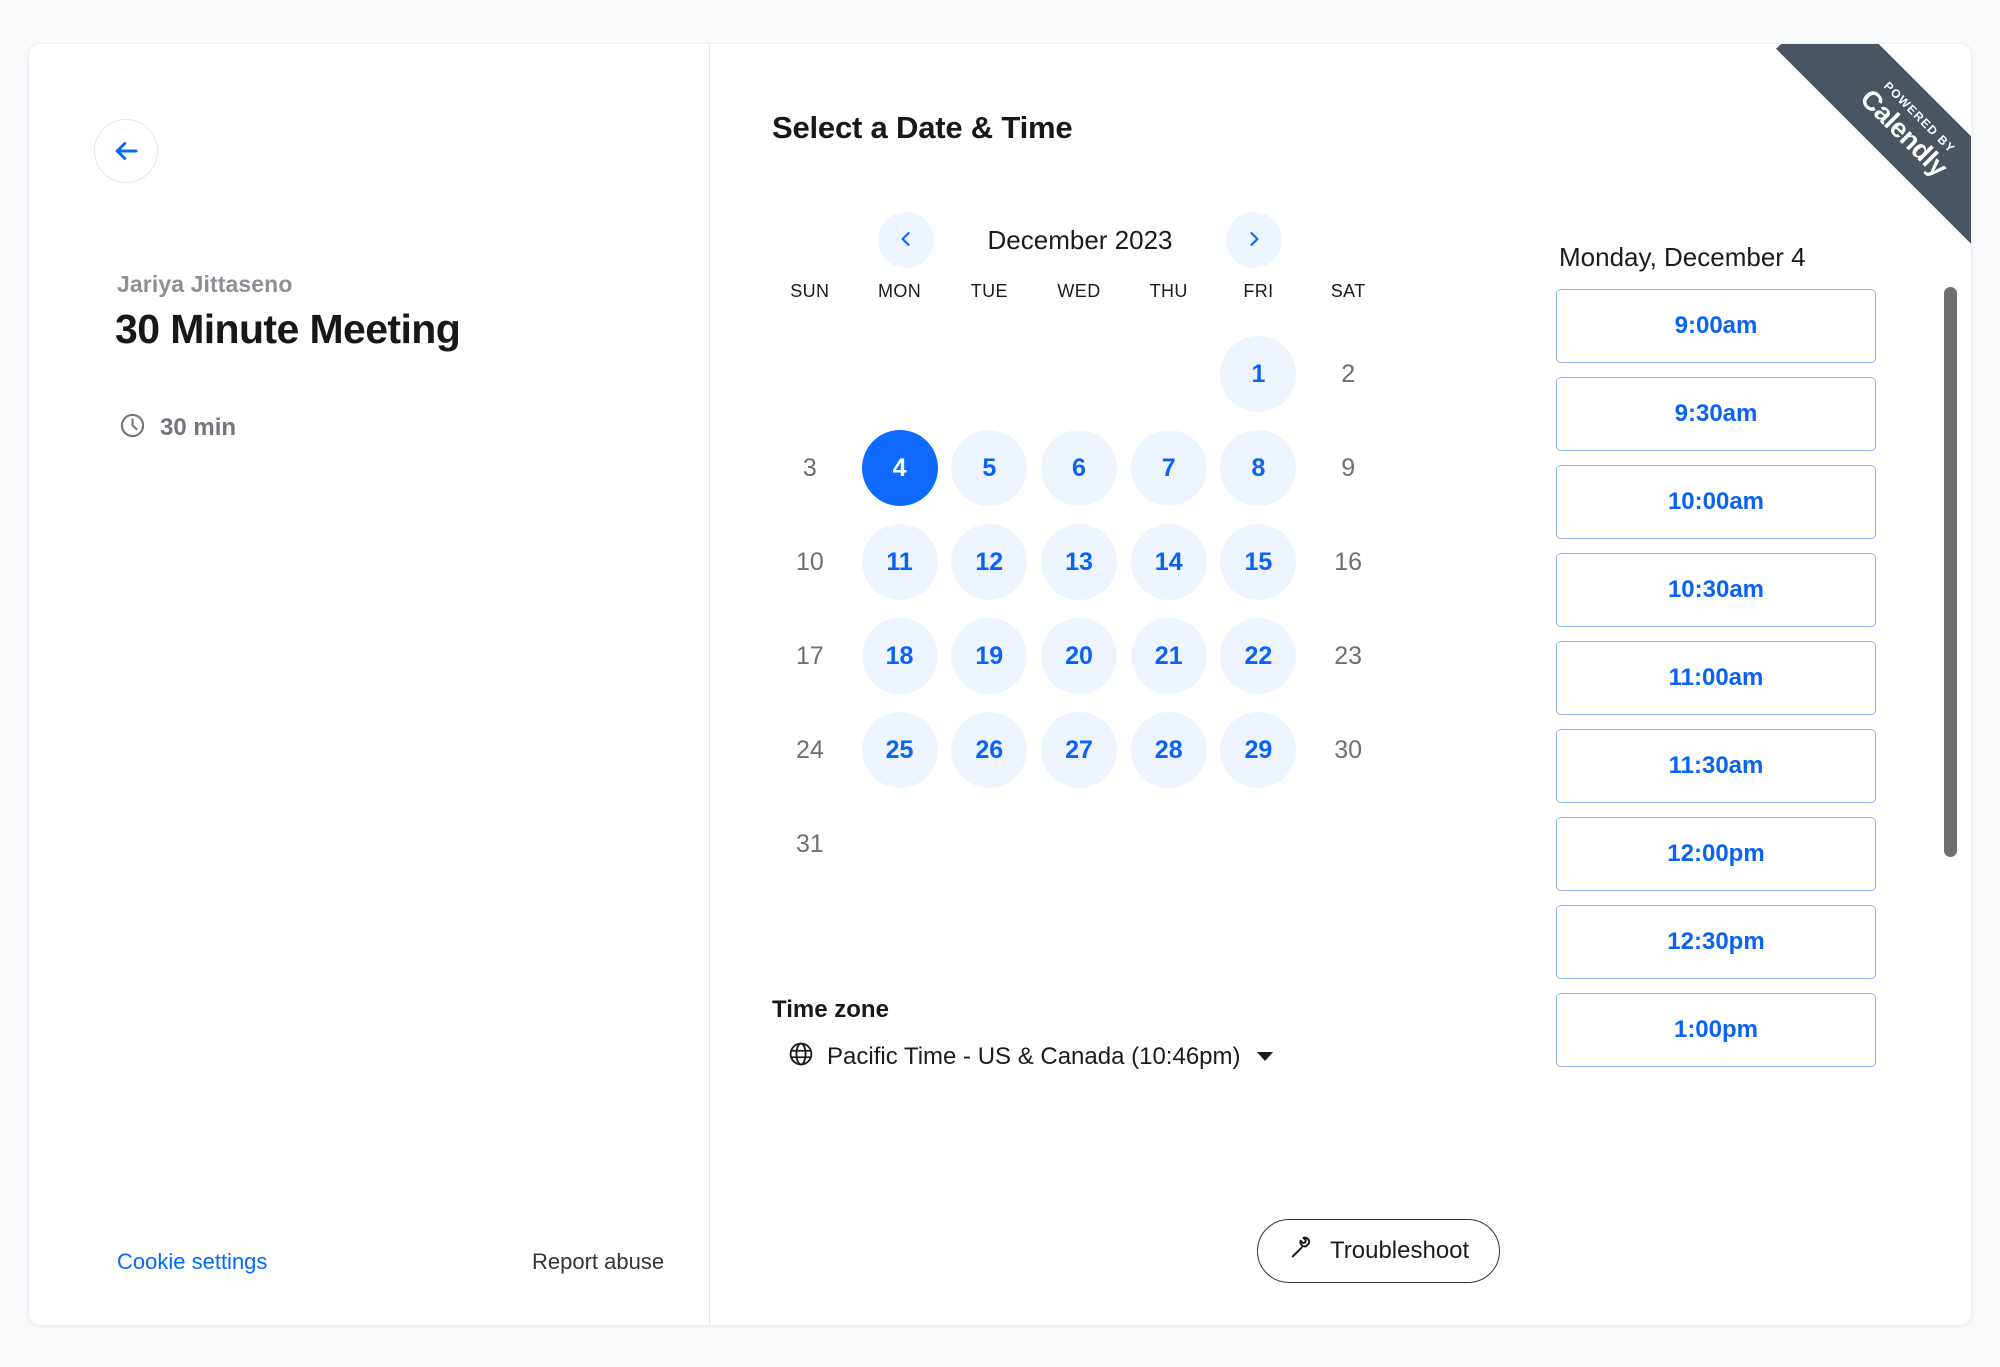  Describe the element at coordinates (1258, 750) in the screenshot. I see `calendar-day-29: 29` at that location.